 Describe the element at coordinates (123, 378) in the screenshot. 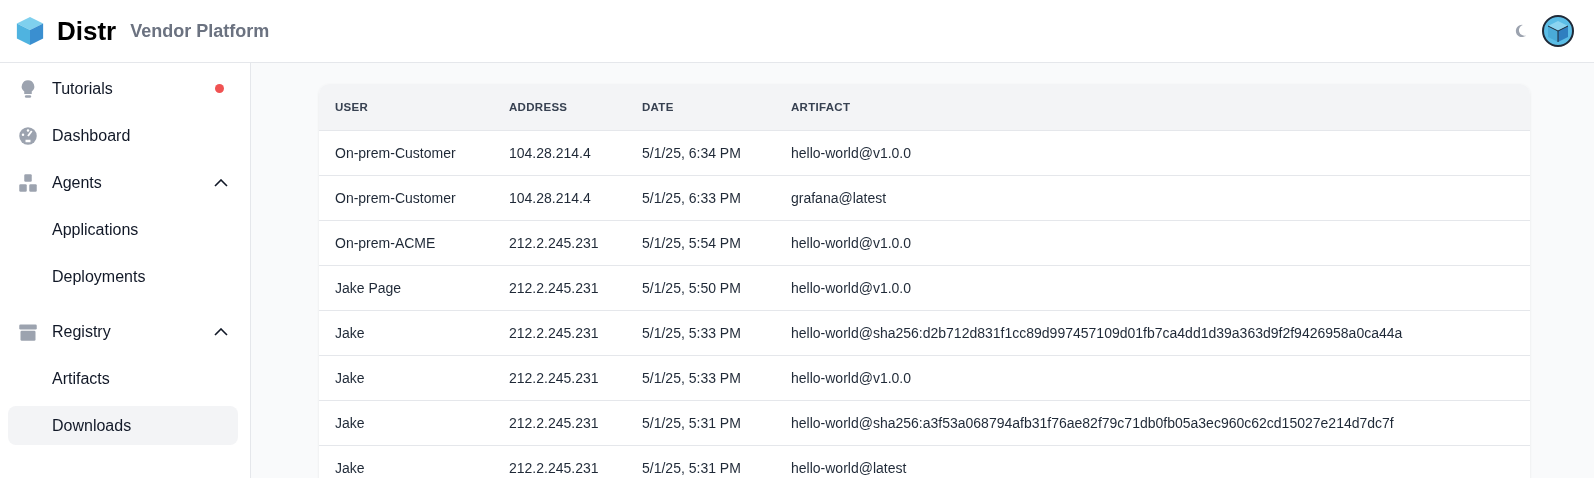

I see `sidebar-subitem: Artifacts` at that location.